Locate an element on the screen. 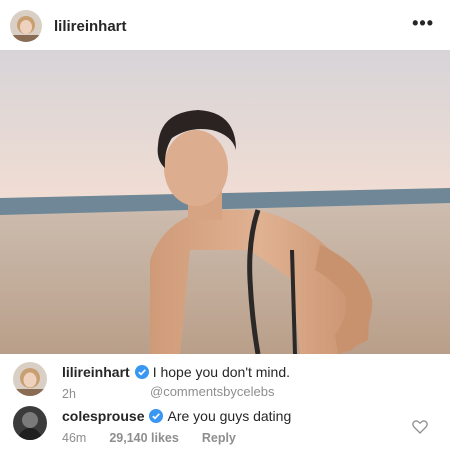 Image resolution: width=450 pixels, height=450 pixels. reply-button: Reply is located at coordinates (219, 438).